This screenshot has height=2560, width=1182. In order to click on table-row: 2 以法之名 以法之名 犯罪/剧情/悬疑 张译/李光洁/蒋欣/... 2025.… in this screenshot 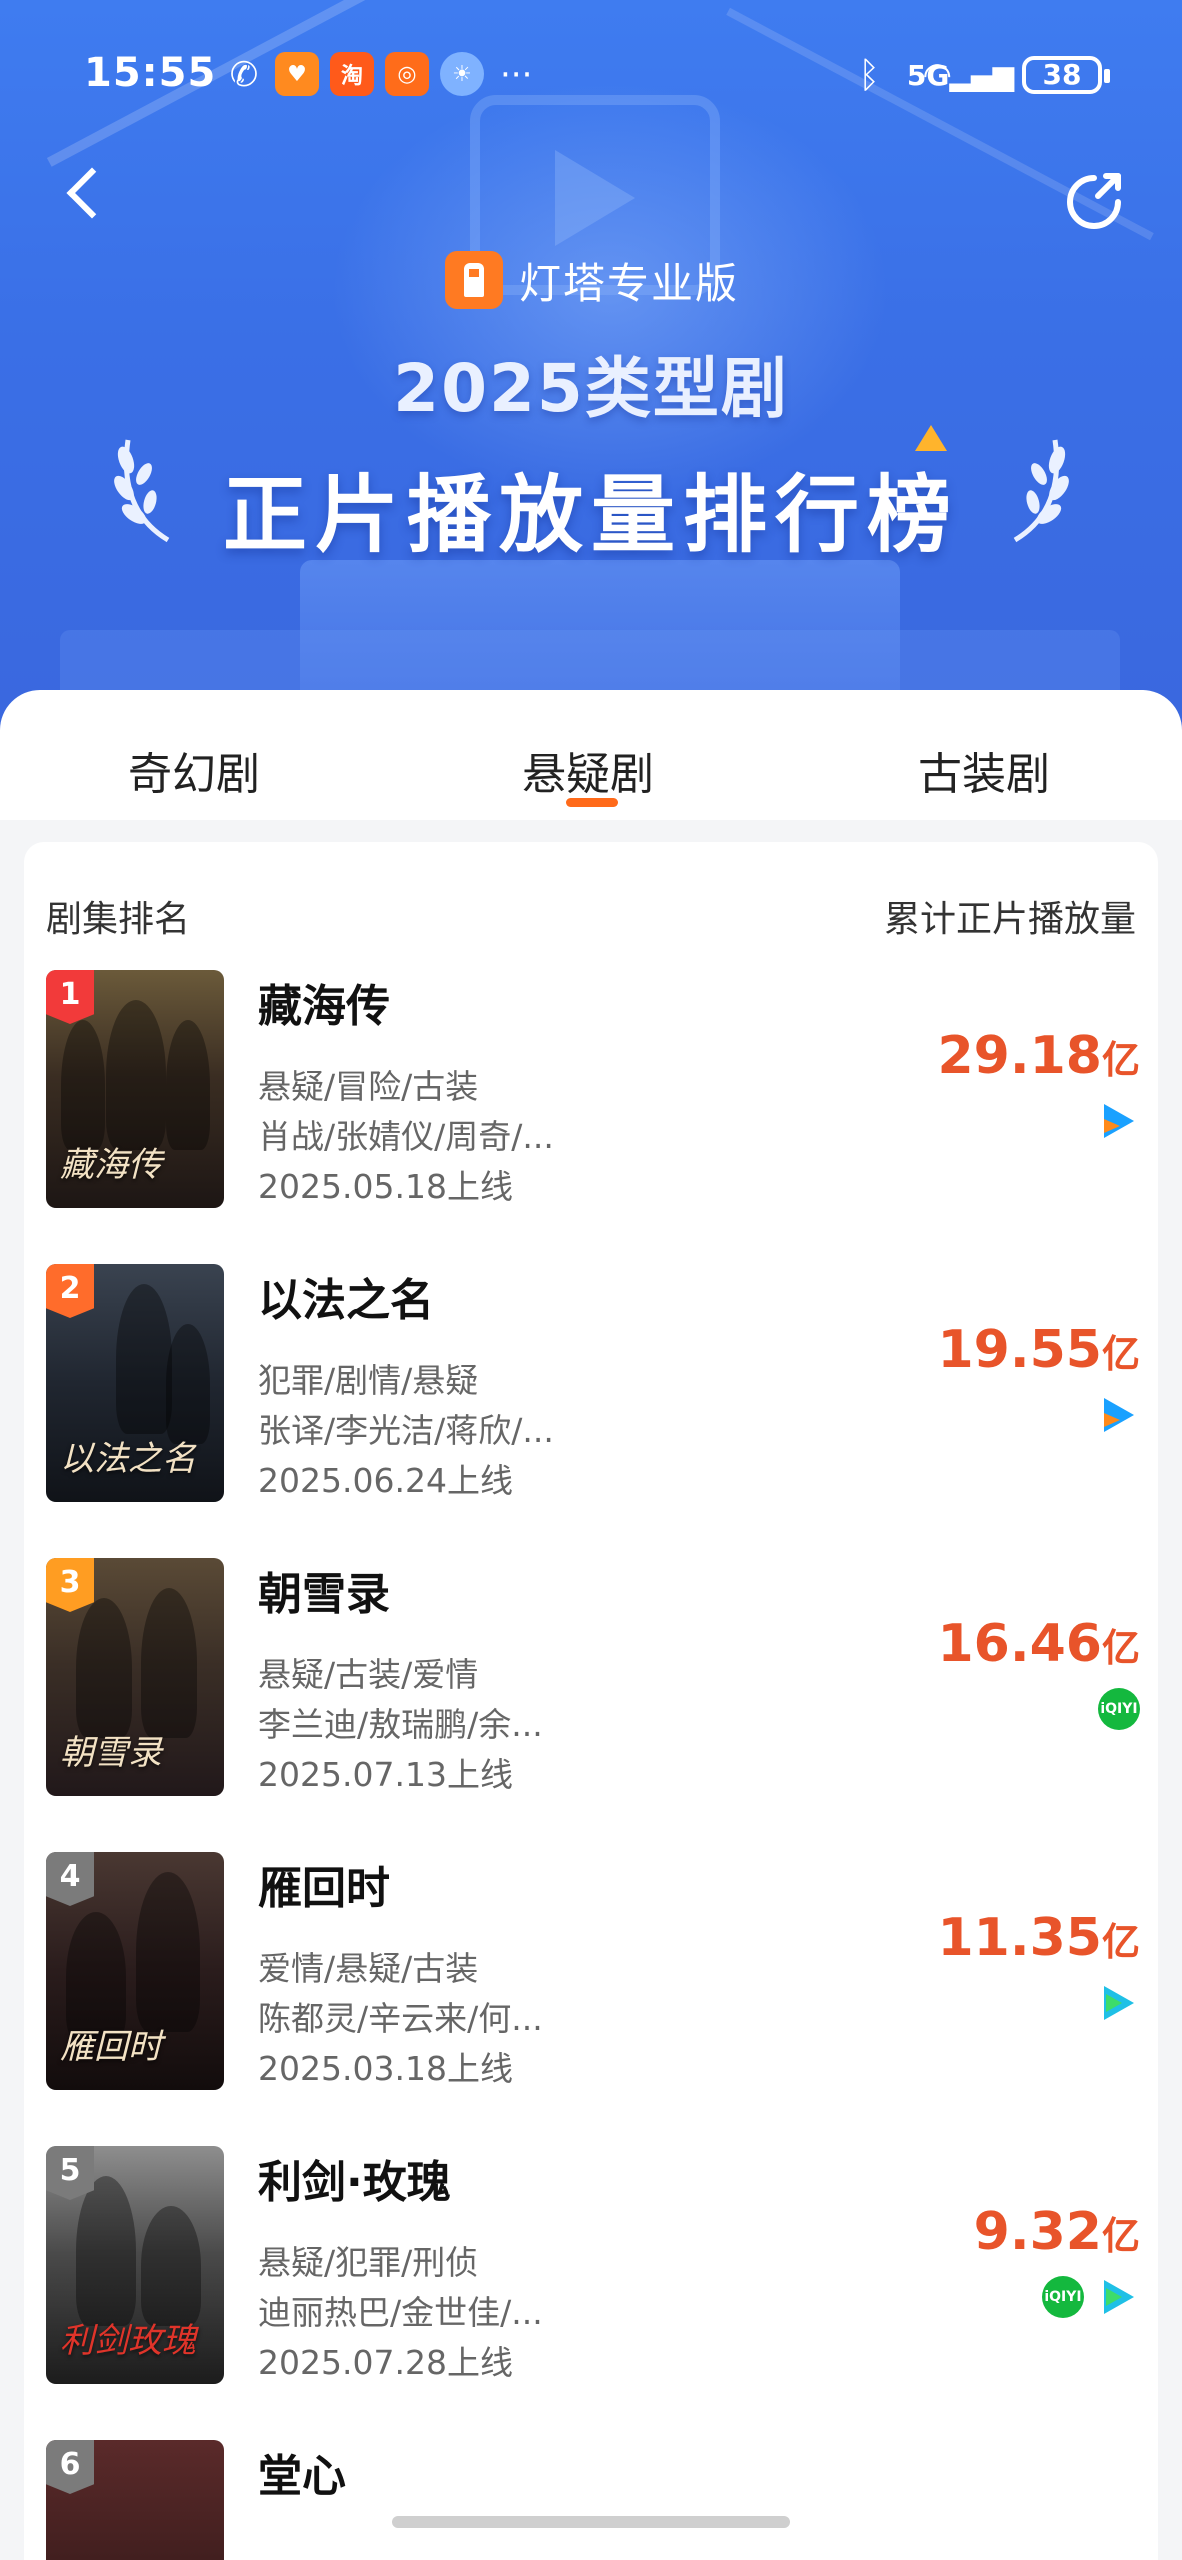, I will do `click(591, 1389)`.